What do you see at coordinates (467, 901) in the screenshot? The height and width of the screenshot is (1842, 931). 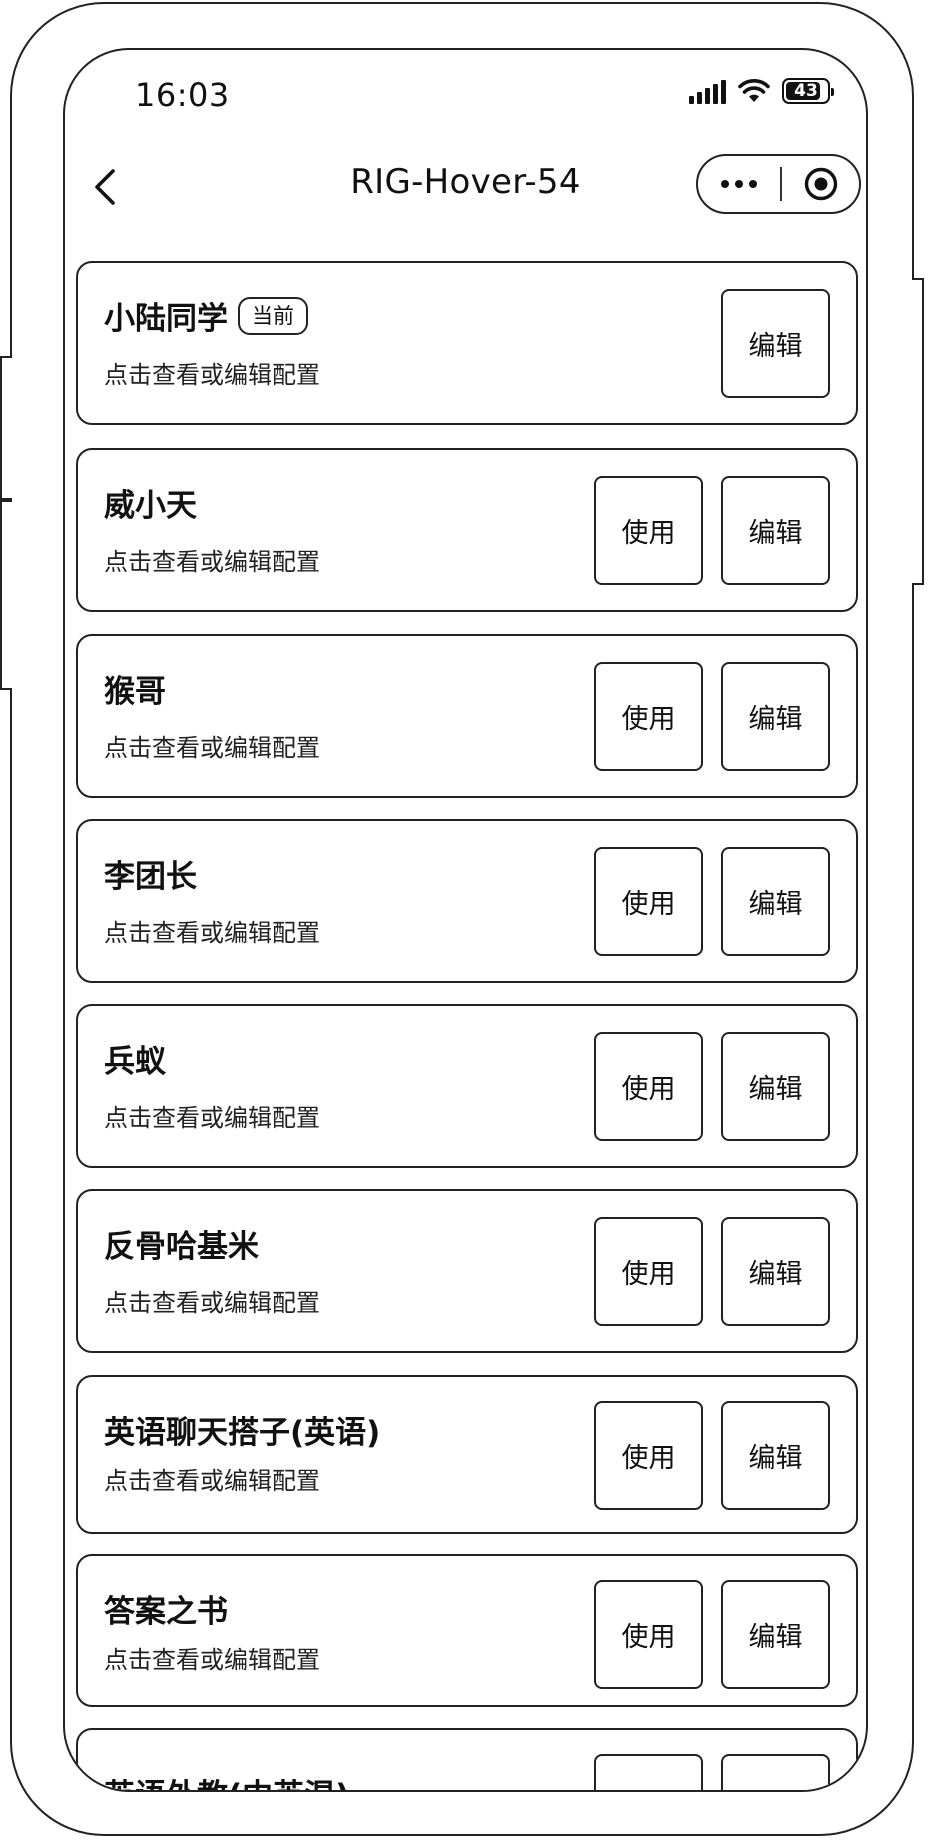 I see `agent-card: 李团长 点击查看或编辑配置 使用 编辑` at bounding box center [467, 901].